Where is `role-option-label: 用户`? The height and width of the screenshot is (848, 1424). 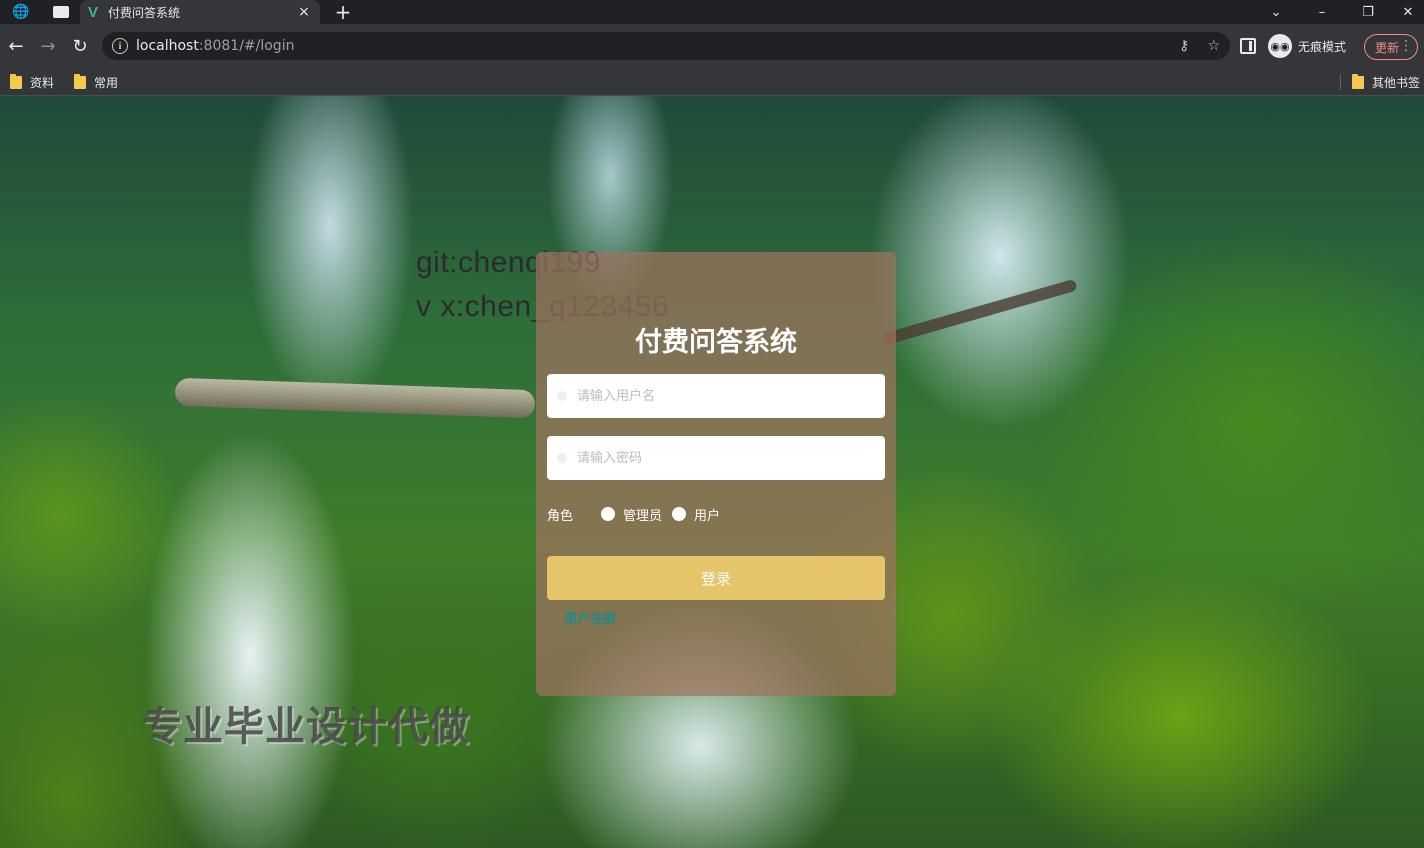
role-option-label: 用户 is located at coordinates (707, 516).